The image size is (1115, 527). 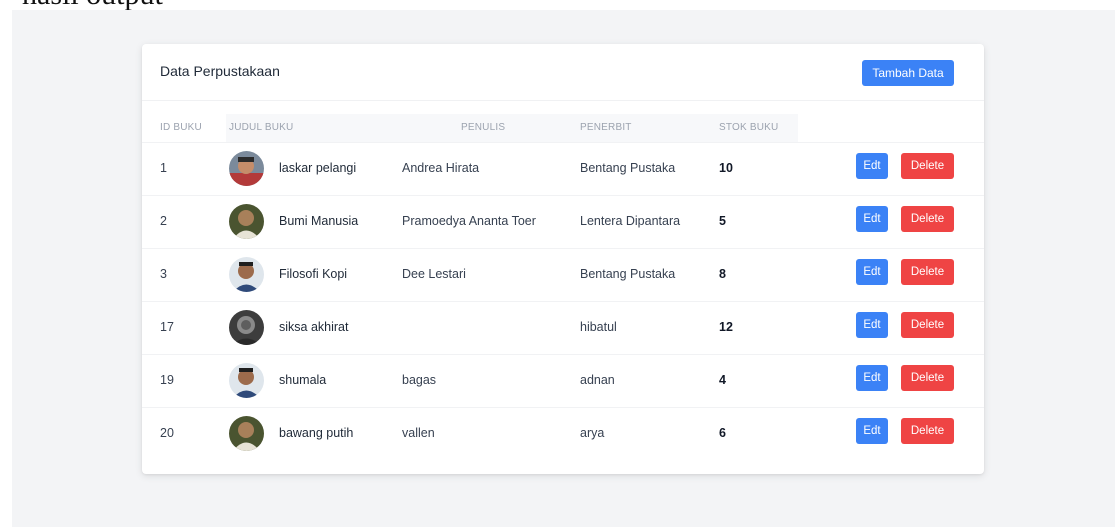 I want to click on book-title: Bumi Manusia, so click(x=319, y=221).